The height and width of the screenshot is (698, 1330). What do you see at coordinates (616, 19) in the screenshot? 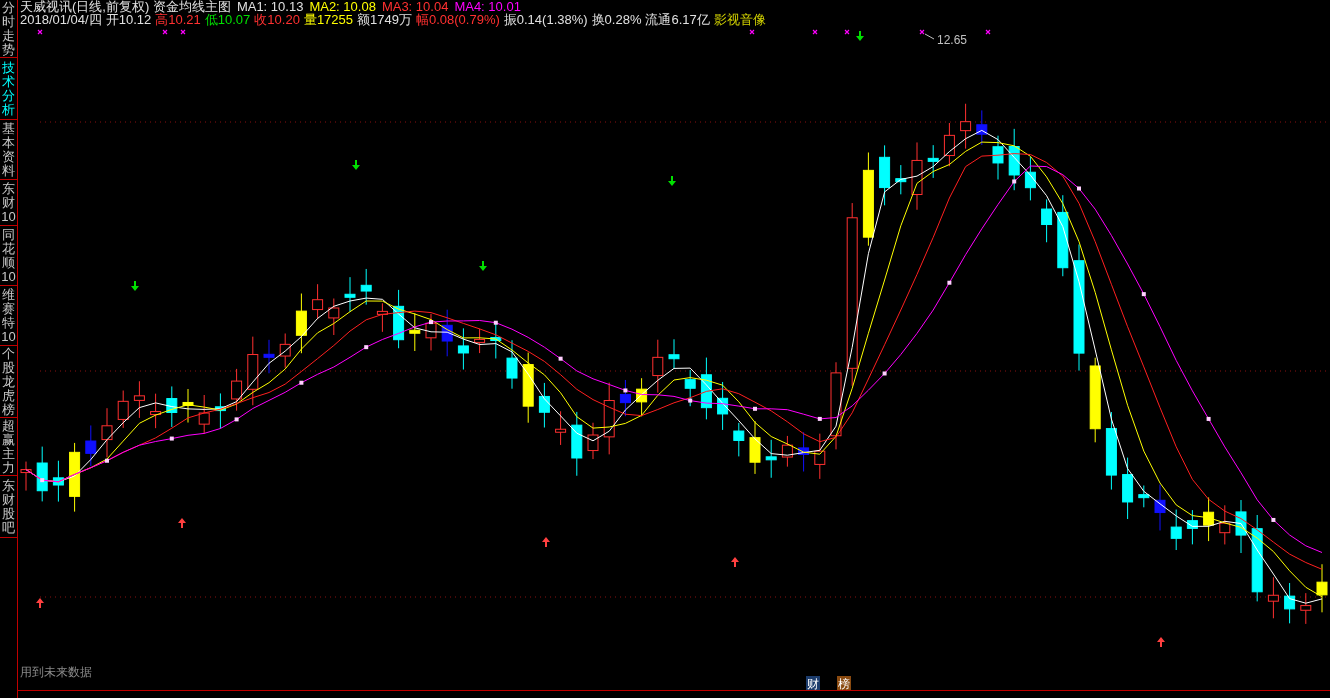
I see `quote-value: 换0.28%` at bounding box center [616, 19].